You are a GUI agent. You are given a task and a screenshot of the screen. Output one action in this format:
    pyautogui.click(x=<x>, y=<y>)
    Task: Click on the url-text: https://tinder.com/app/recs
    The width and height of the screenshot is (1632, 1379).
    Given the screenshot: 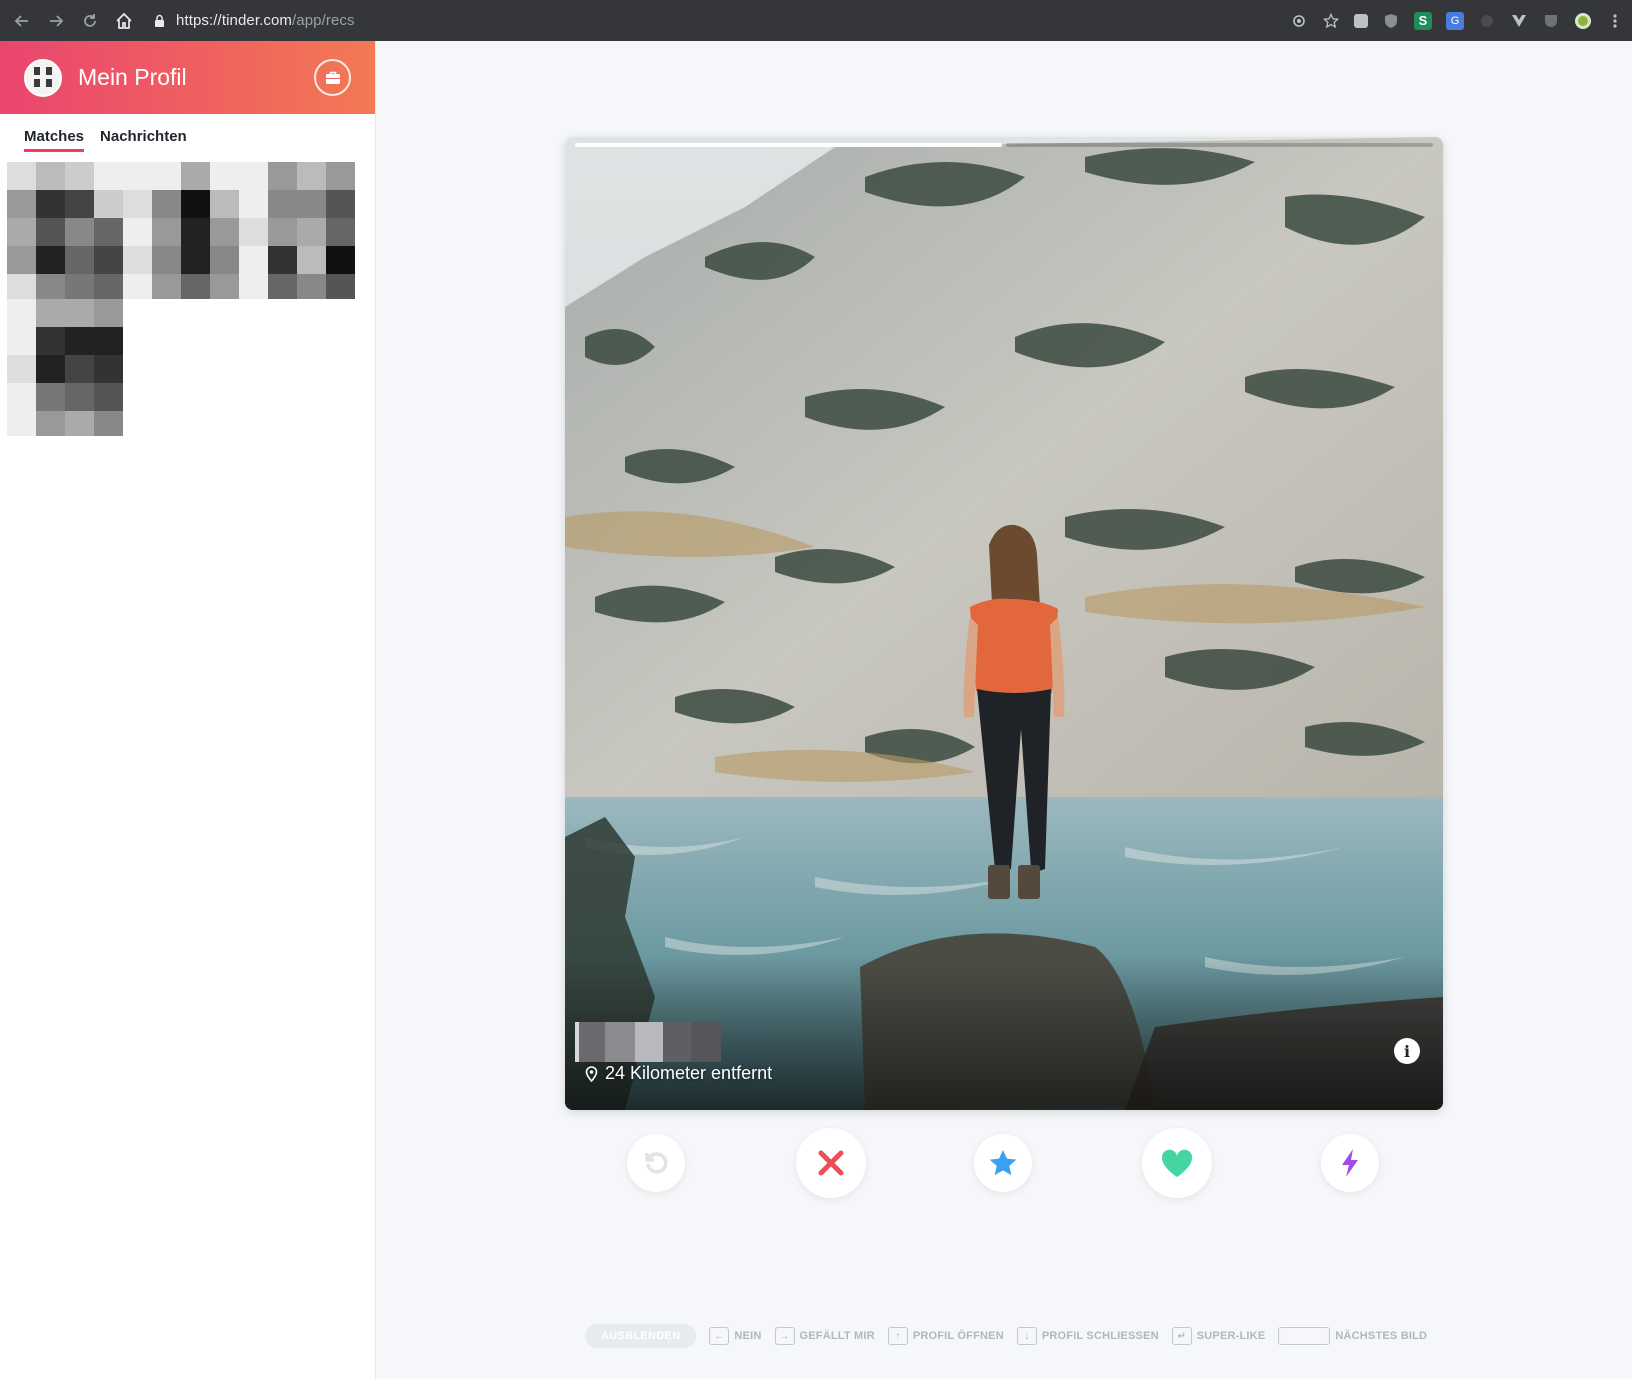 What is the action you would take?
    pyautogui.click(x=265, y=20)
    